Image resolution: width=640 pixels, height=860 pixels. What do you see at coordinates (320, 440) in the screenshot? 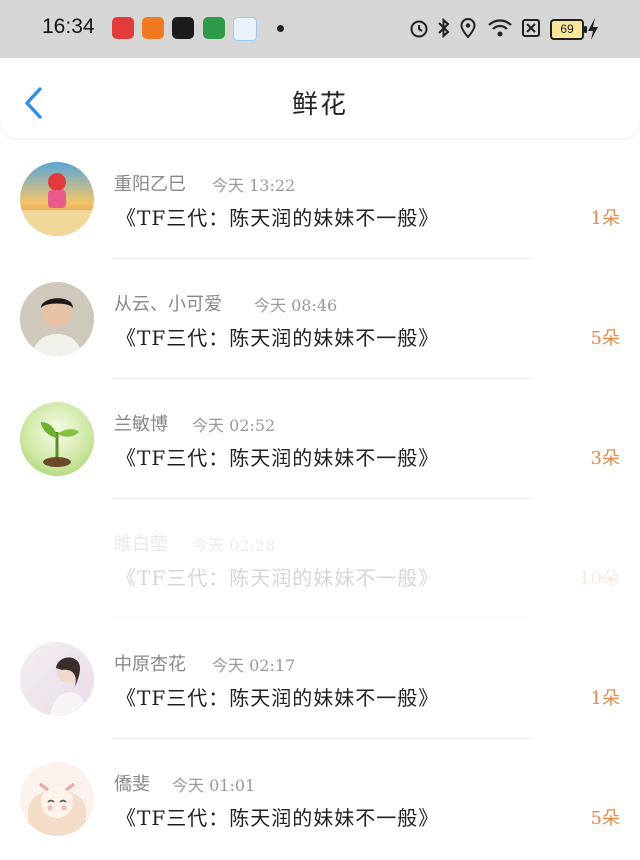
I see `list-item: 兰敏博 今天 02:52 《TF三代：陈天润的妹妹不一般》 3朵` at bounding box center [320, 440].